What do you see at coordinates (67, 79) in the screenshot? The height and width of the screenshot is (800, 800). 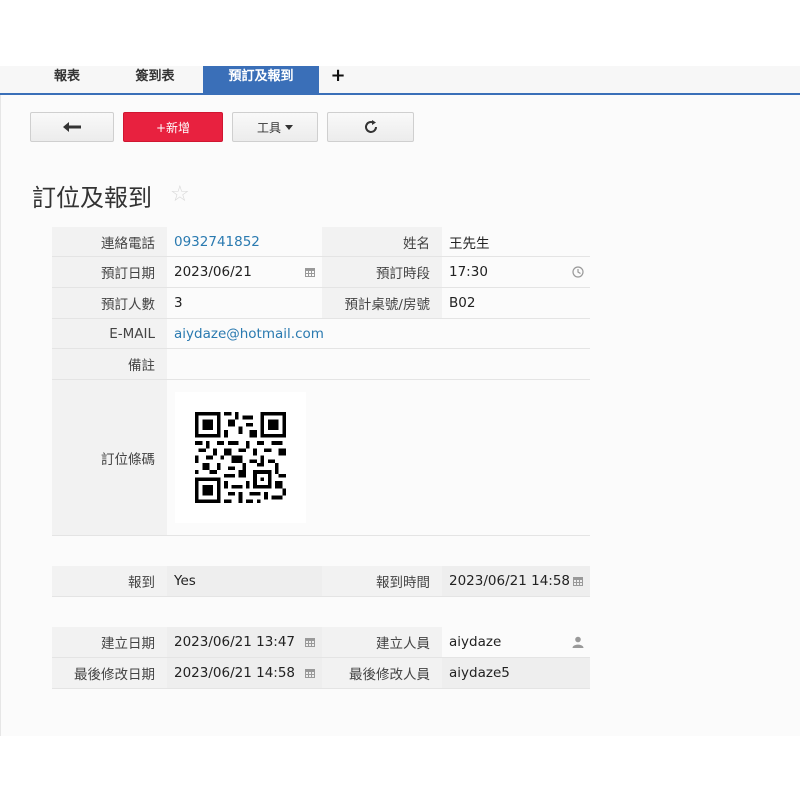 I see `tab-report: 報表` at bounding box center [67, 79].